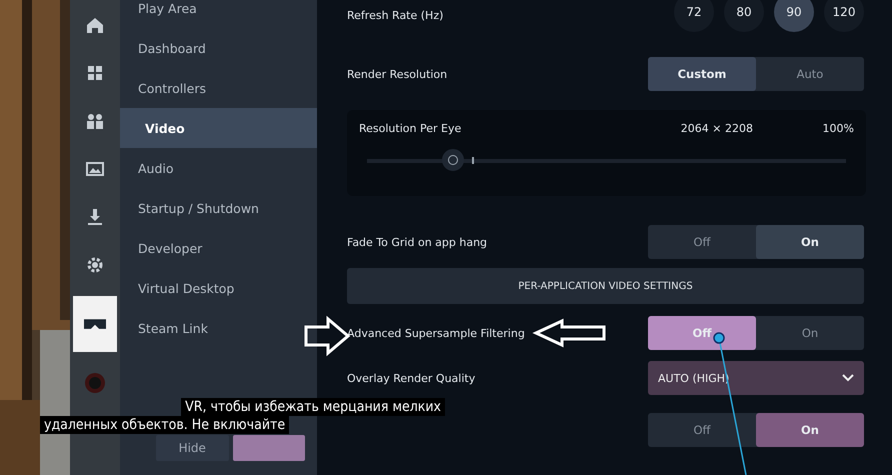 The image size is (892, 475). What do you see at coordinates (838, 128) in the screenshot?
I see `percent-value: 100%` at bounding box center [838, 128].